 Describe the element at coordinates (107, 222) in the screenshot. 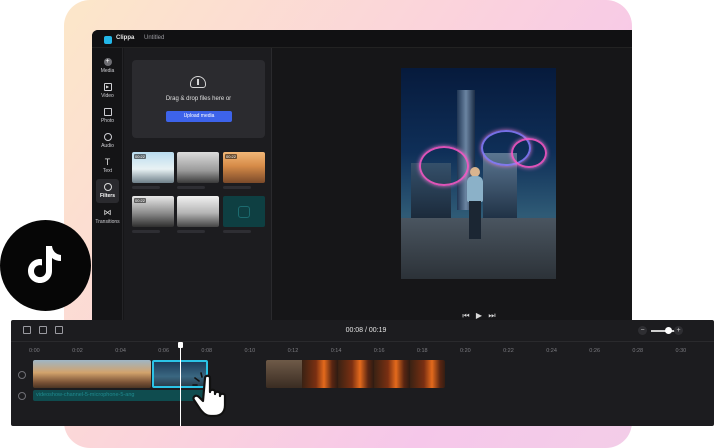

I see `sidebar-item-label: Transitions` at that location.